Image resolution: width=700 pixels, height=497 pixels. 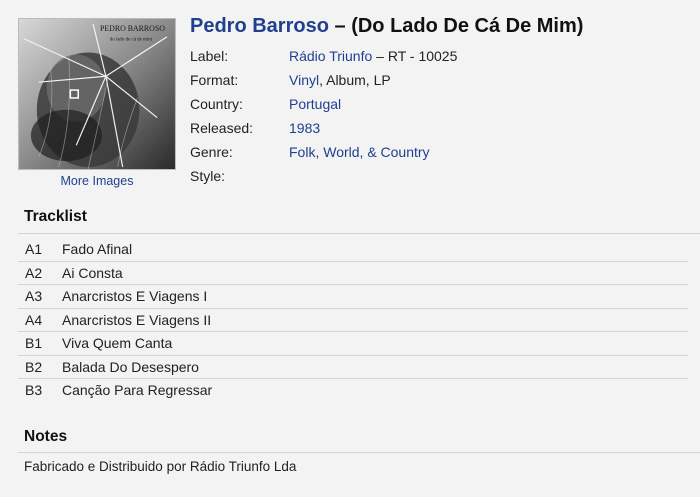 I want to click on track-title: Anarcristos E Viagens I, so click(x=135, y=296).